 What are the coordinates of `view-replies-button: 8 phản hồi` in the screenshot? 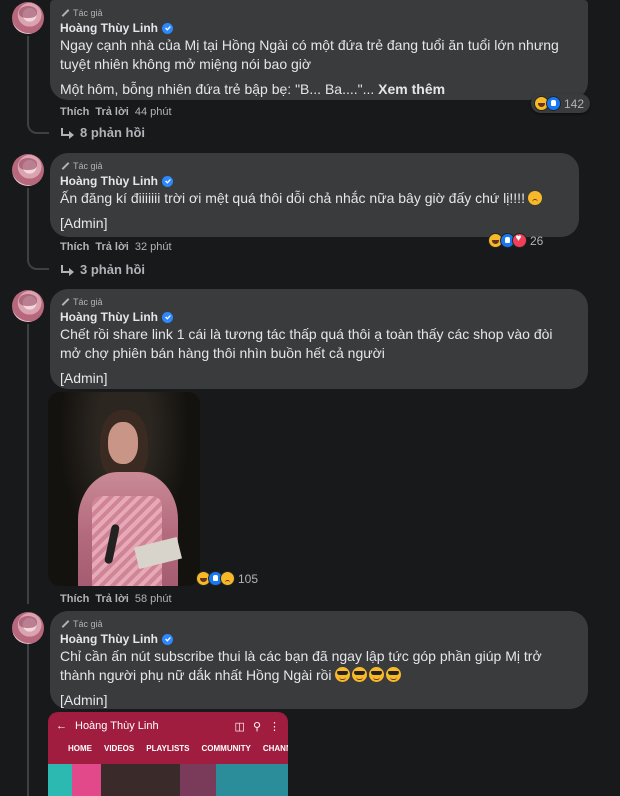 It's located at (102, 132).